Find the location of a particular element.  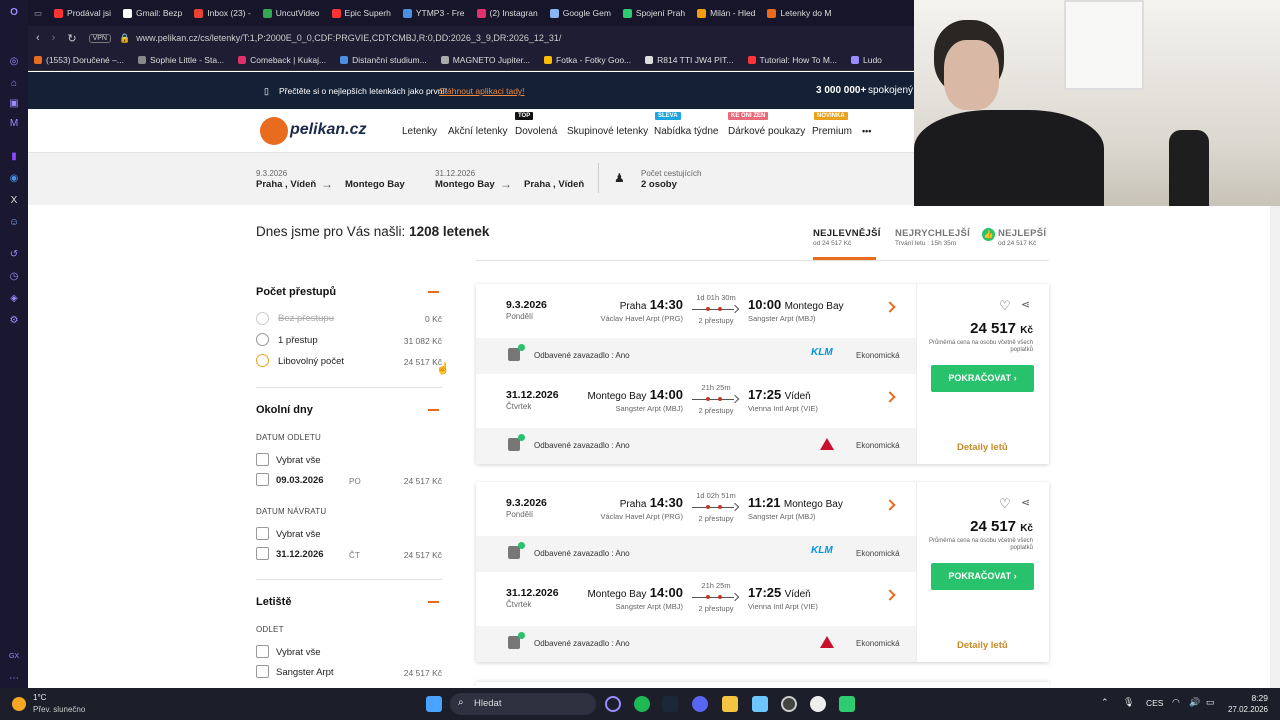

tab: Spojení Prah is located at coordinates (654, 13).